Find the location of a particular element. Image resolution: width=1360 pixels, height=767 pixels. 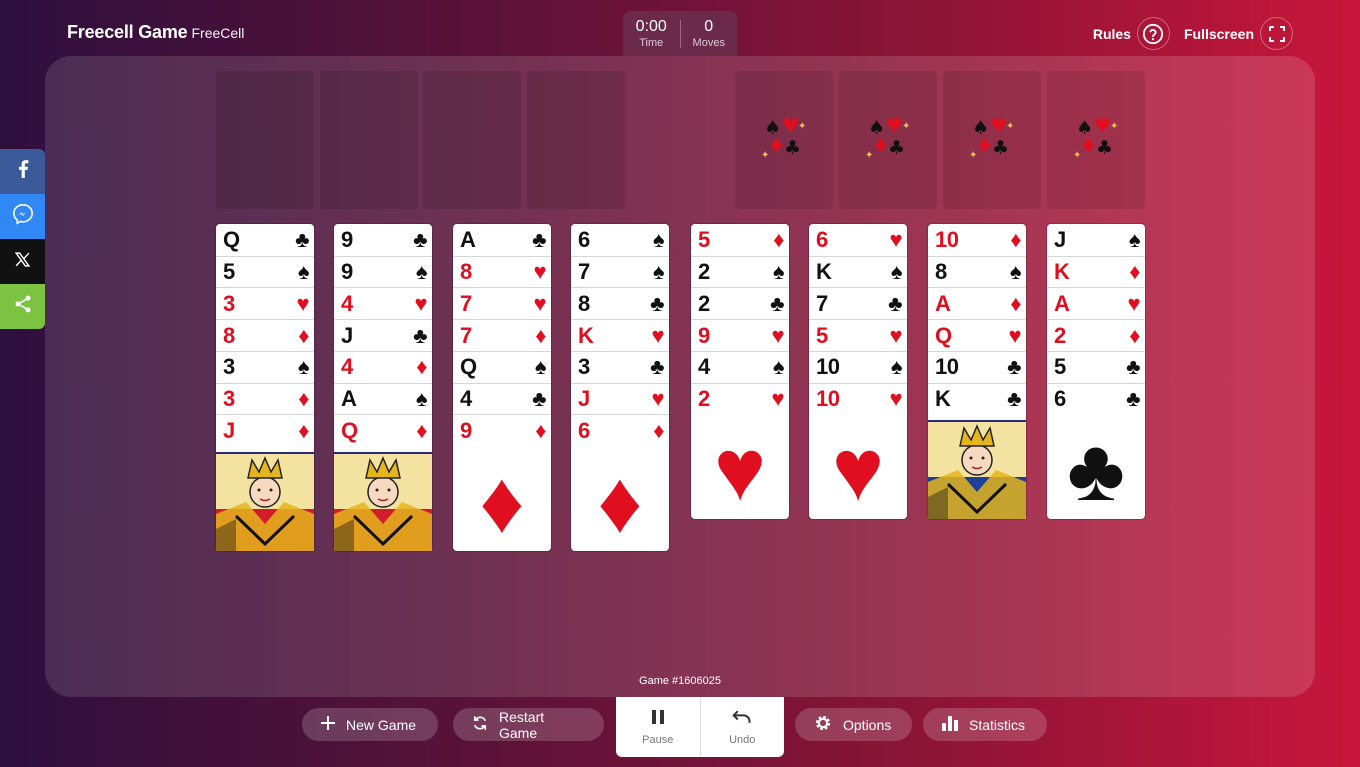

card: 2 ♠ is located at coordinates (740, 271).